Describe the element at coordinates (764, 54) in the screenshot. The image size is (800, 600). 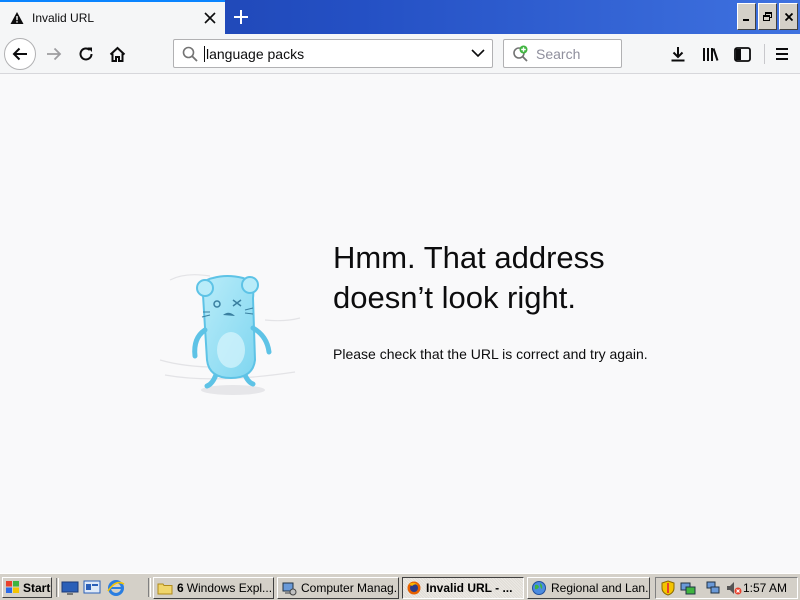
I see `toolbar-separator` at that location.